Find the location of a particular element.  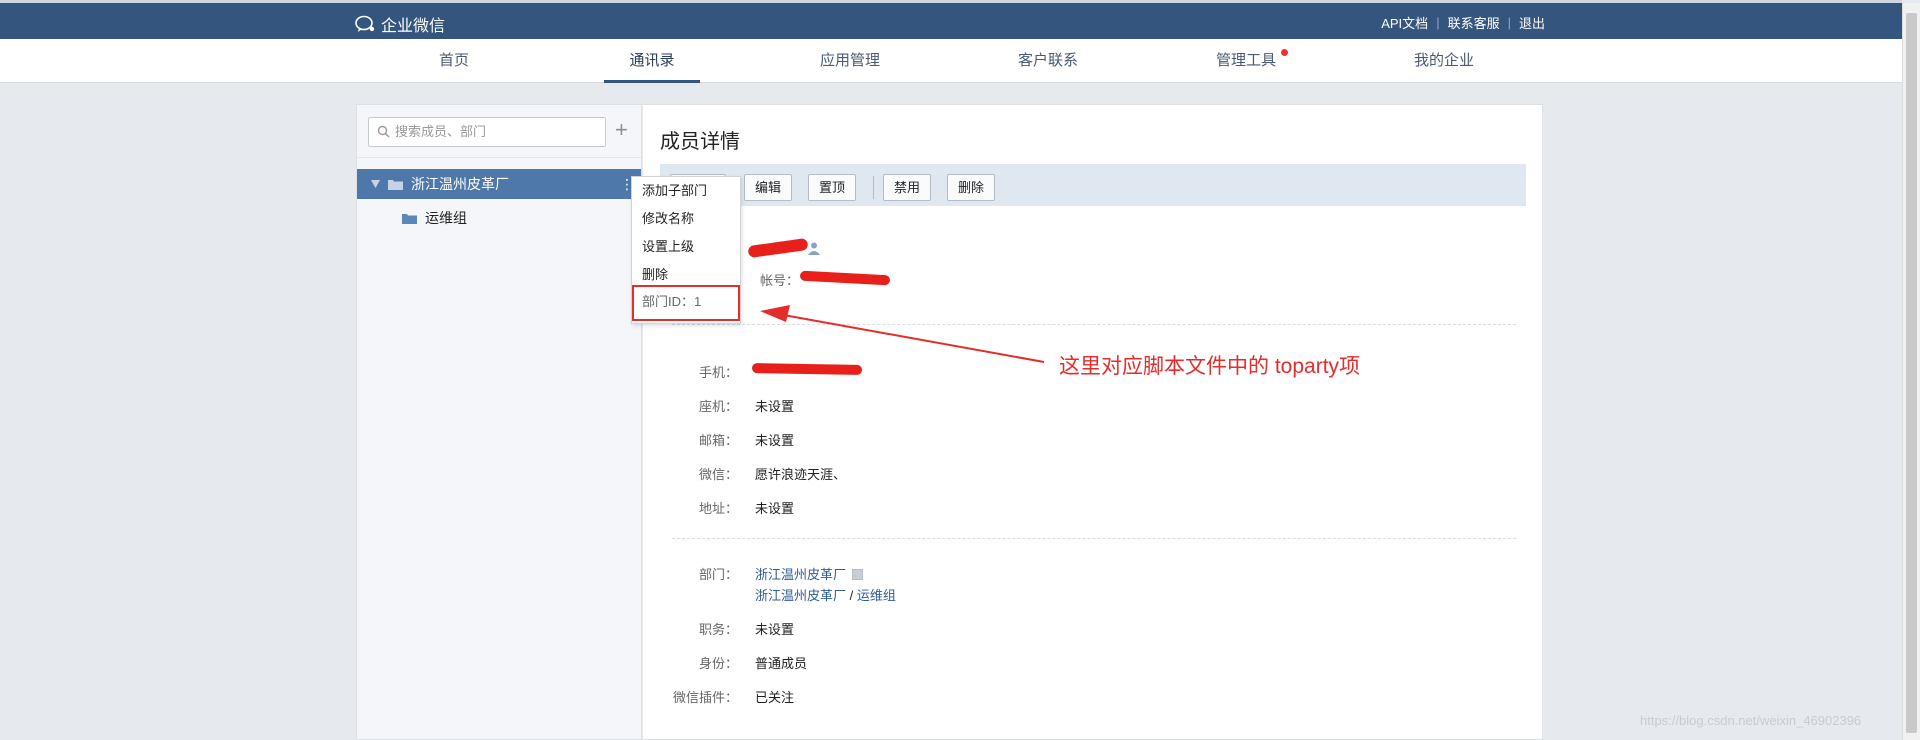

watermark: https://blog.csdn.net/weixin_46902396 is located at coordinates (1751, 720).